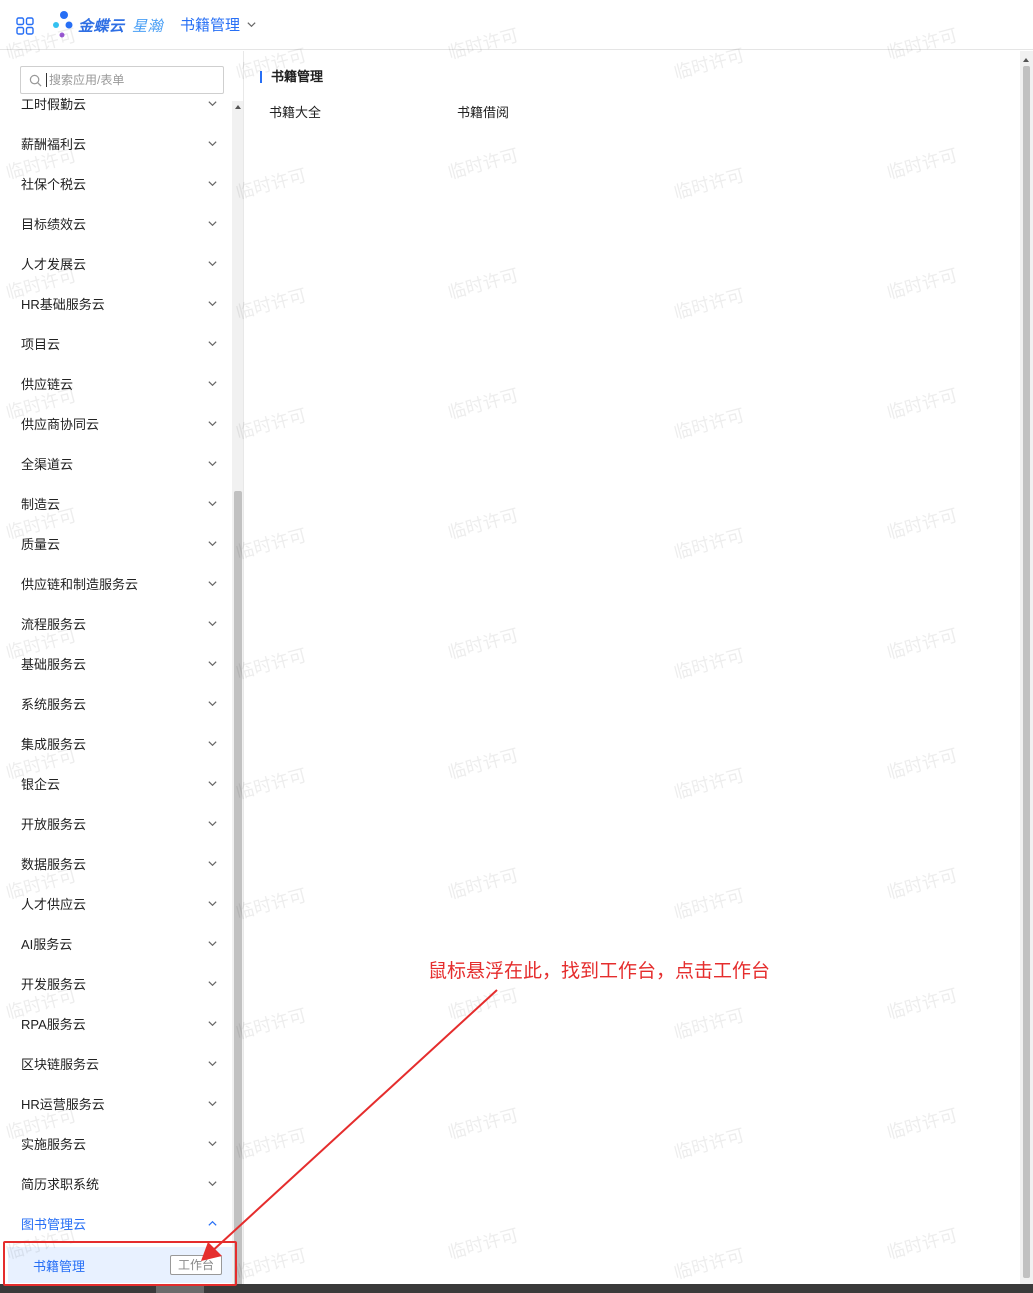  What do you see at coordinates (116, 1103) in the screenshot?
I see `sidebar-item: HR运营服务云` at bounding box center [116, 1103].